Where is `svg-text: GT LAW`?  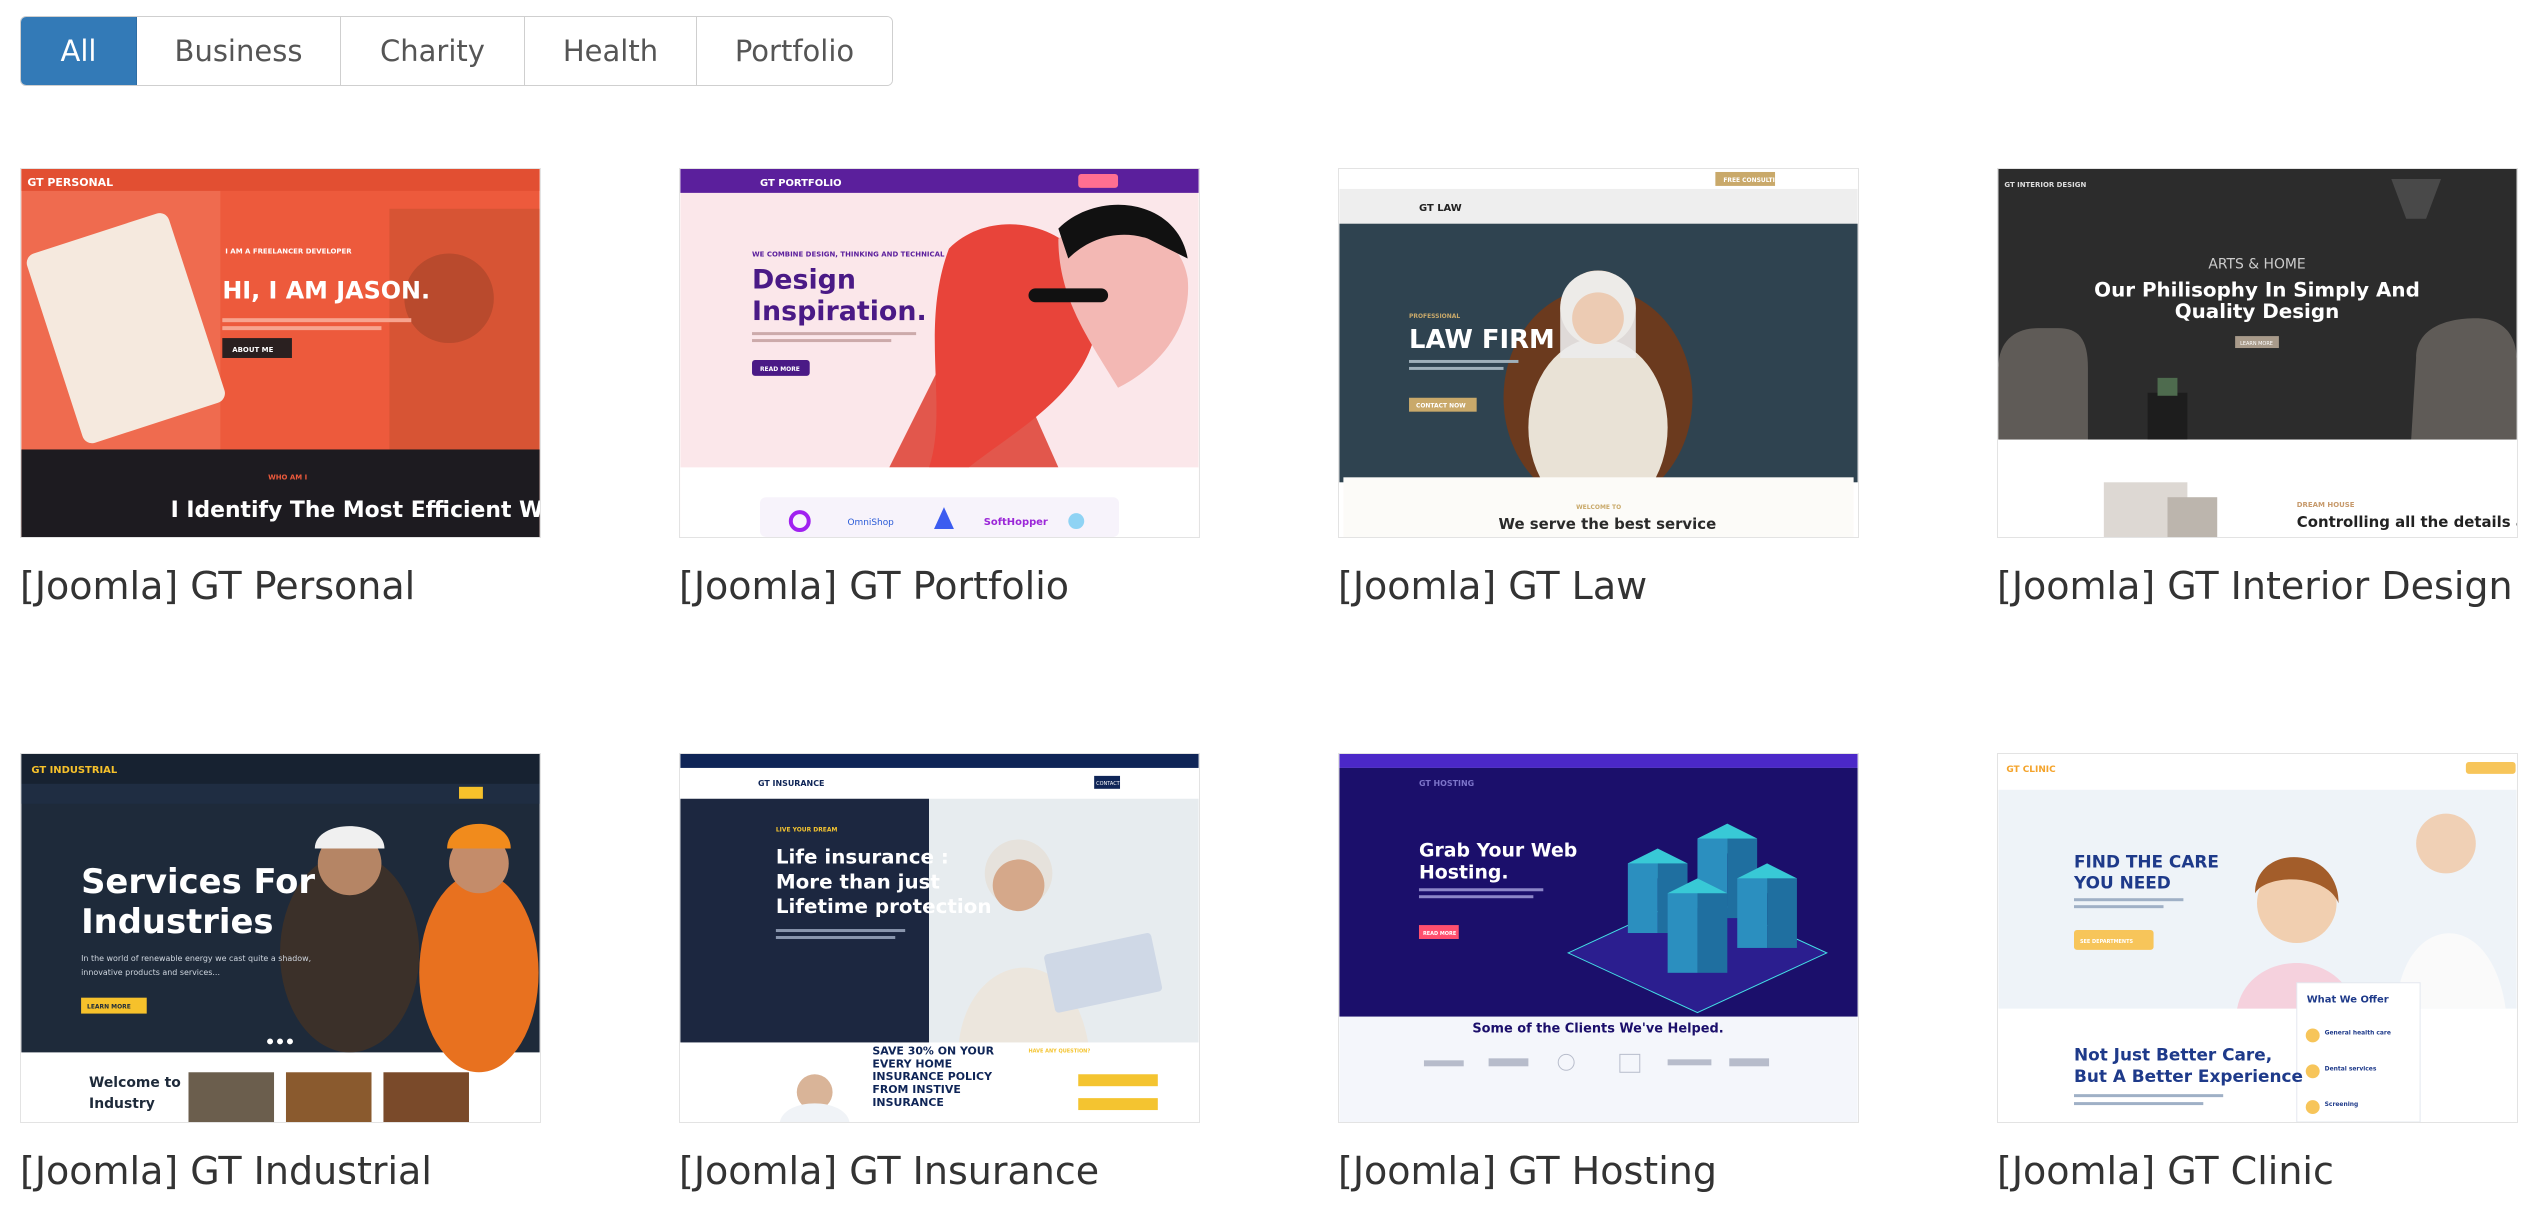
svg-text: GT LAW is located at coordinates (1440, 208).